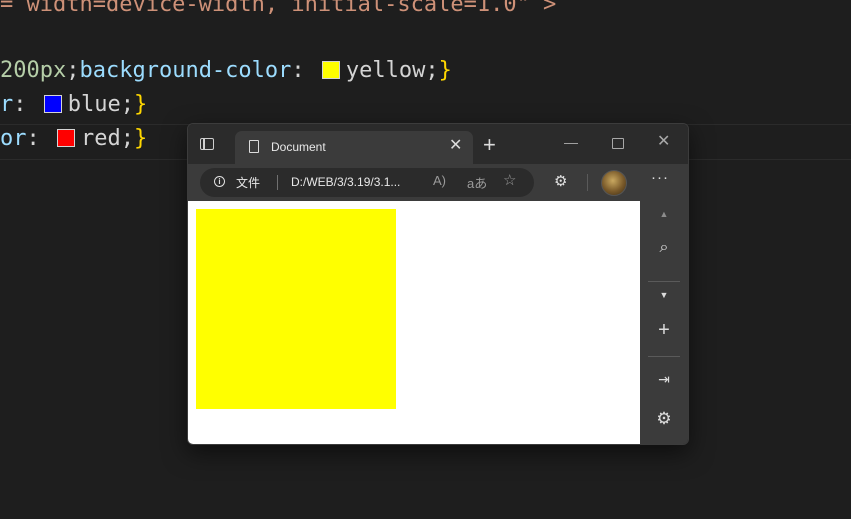 Image resolution: width=851 pixels, height=519 pixels. What do you see at coordinates (664, 419) in the screenshot?
I see `settings-icon: ⚙` at bounding box center [664, 419].